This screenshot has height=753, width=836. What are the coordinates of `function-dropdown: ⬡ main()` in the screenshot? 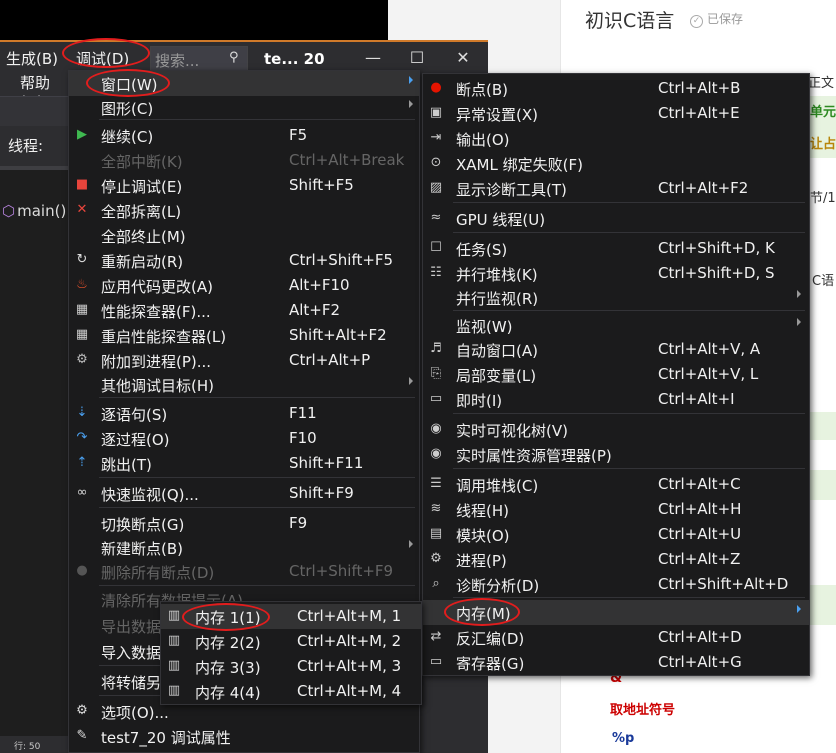 It's located at (34, 211).